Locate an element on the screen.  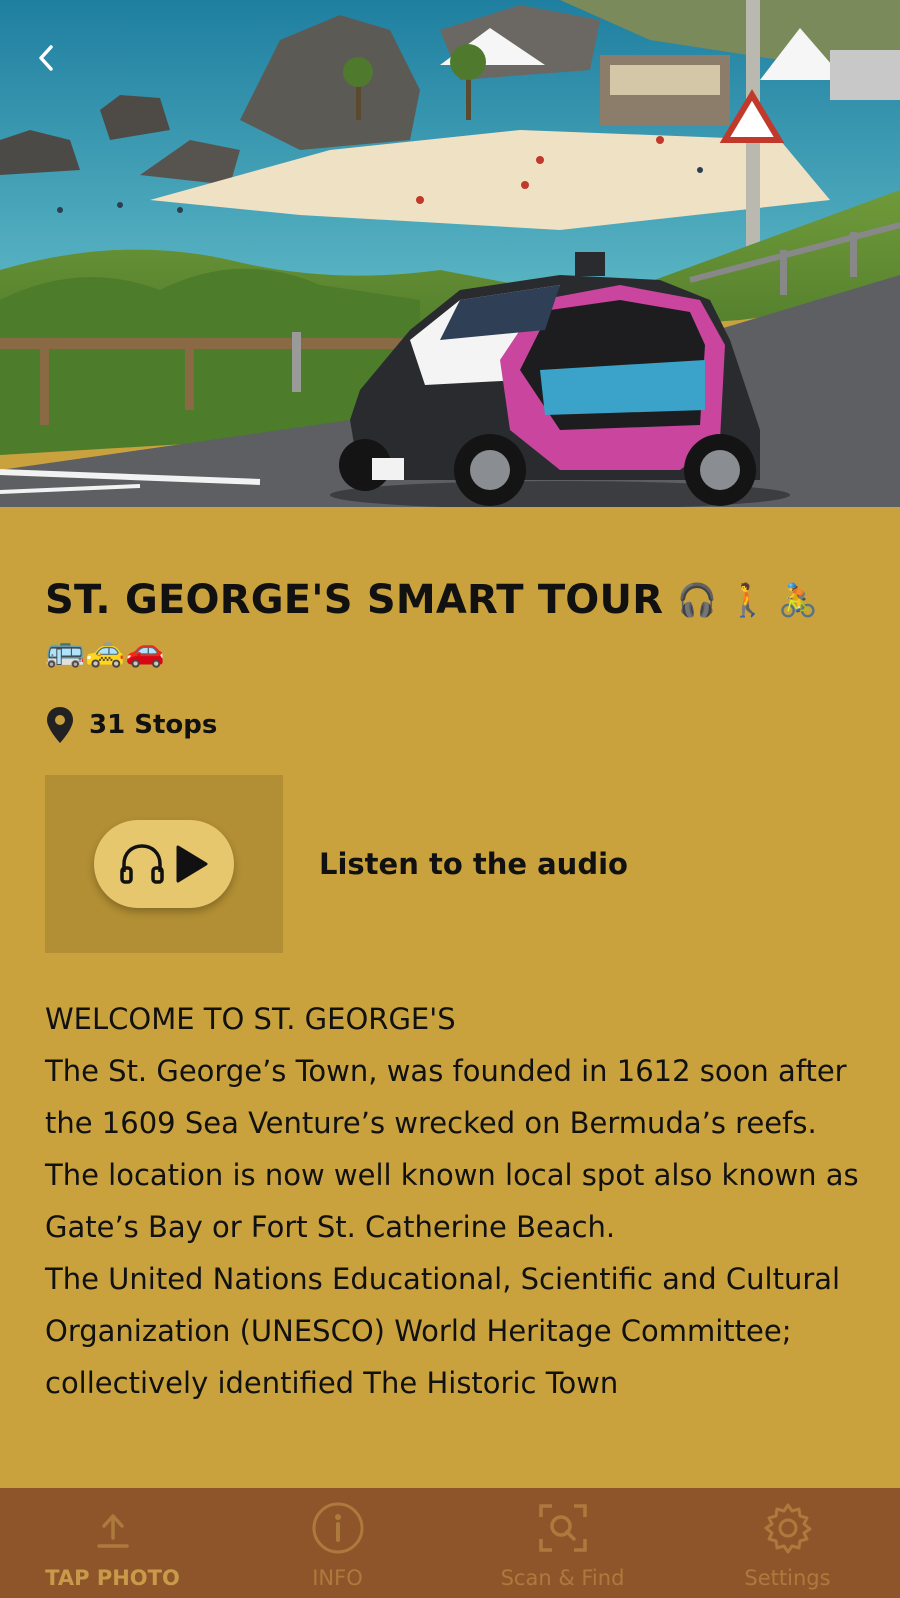
stops-count: 31 Stops is located at coordinates (455, 725).